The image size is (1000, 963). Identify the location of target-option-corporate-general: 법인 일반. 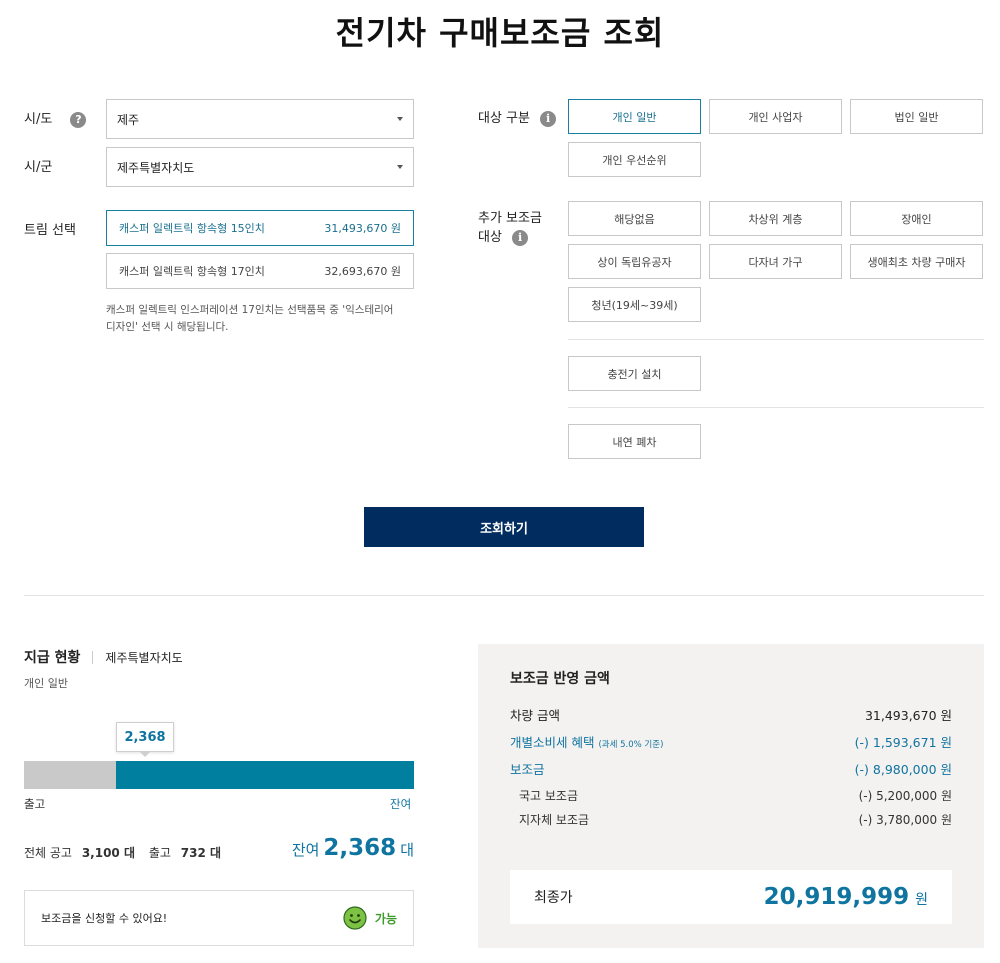
(916, 116).